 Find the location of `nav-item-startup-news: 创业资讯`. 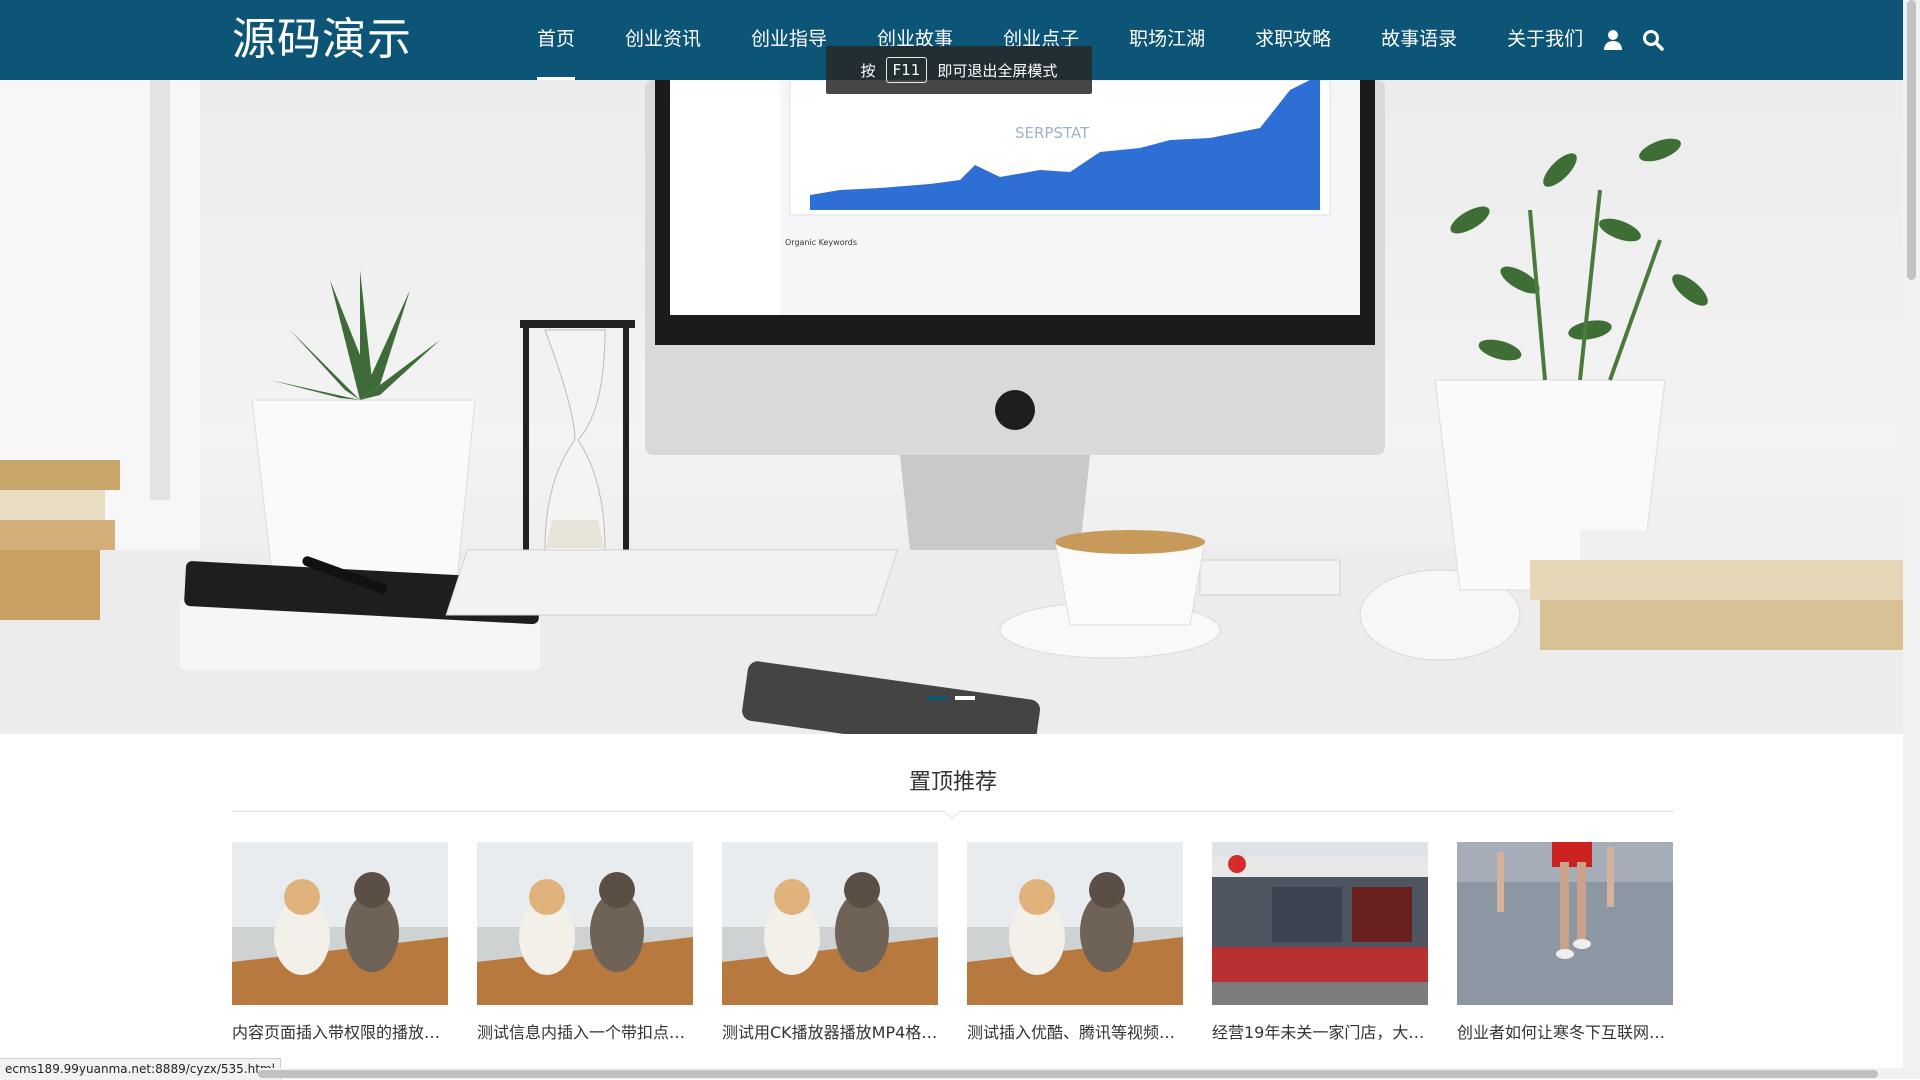

nav-item-startup-news: 创业资讯 is located at coordinates (663, 40).